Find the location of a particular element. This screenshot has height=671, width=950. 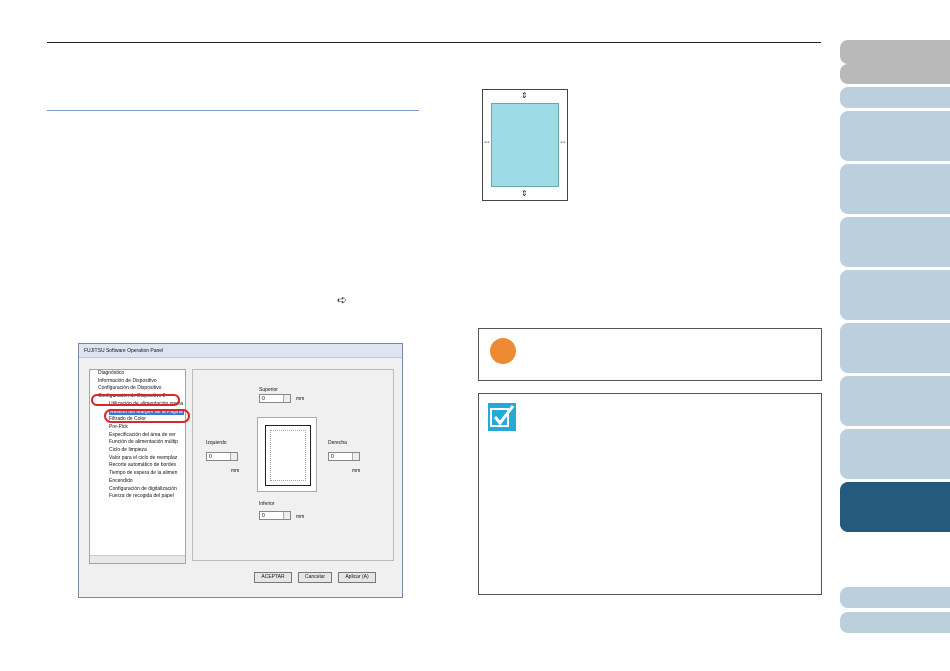

top-margin-arrow-icon: ⇕ is located at coordinates (524, 95).